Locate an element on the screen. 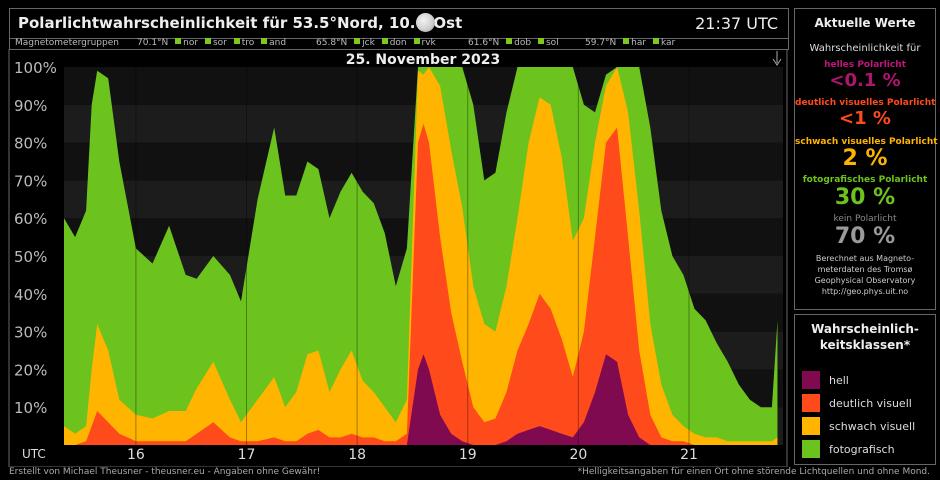  current-note-link: http://geo.phys.uit.no is located at coordinates (865, 291).